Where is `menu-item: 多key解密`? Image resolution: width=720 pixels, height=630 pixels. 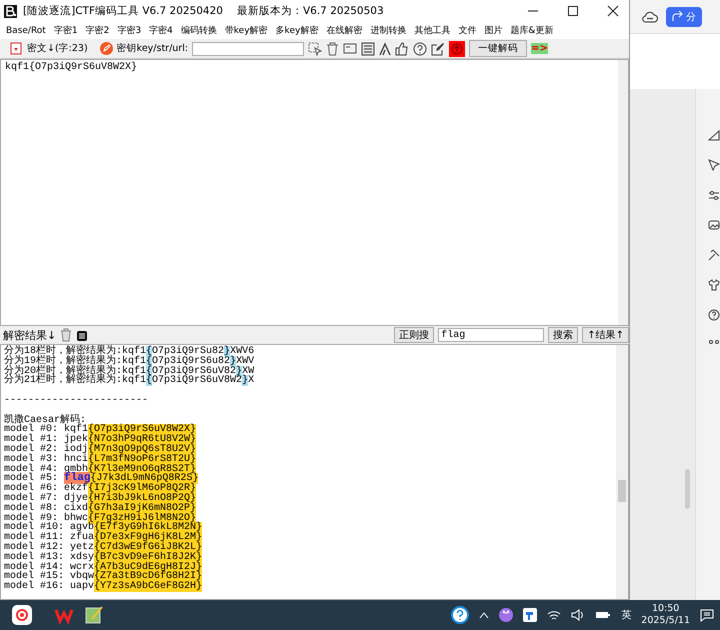 menu-item: 多key解密 is located at coordinates (297, 30).